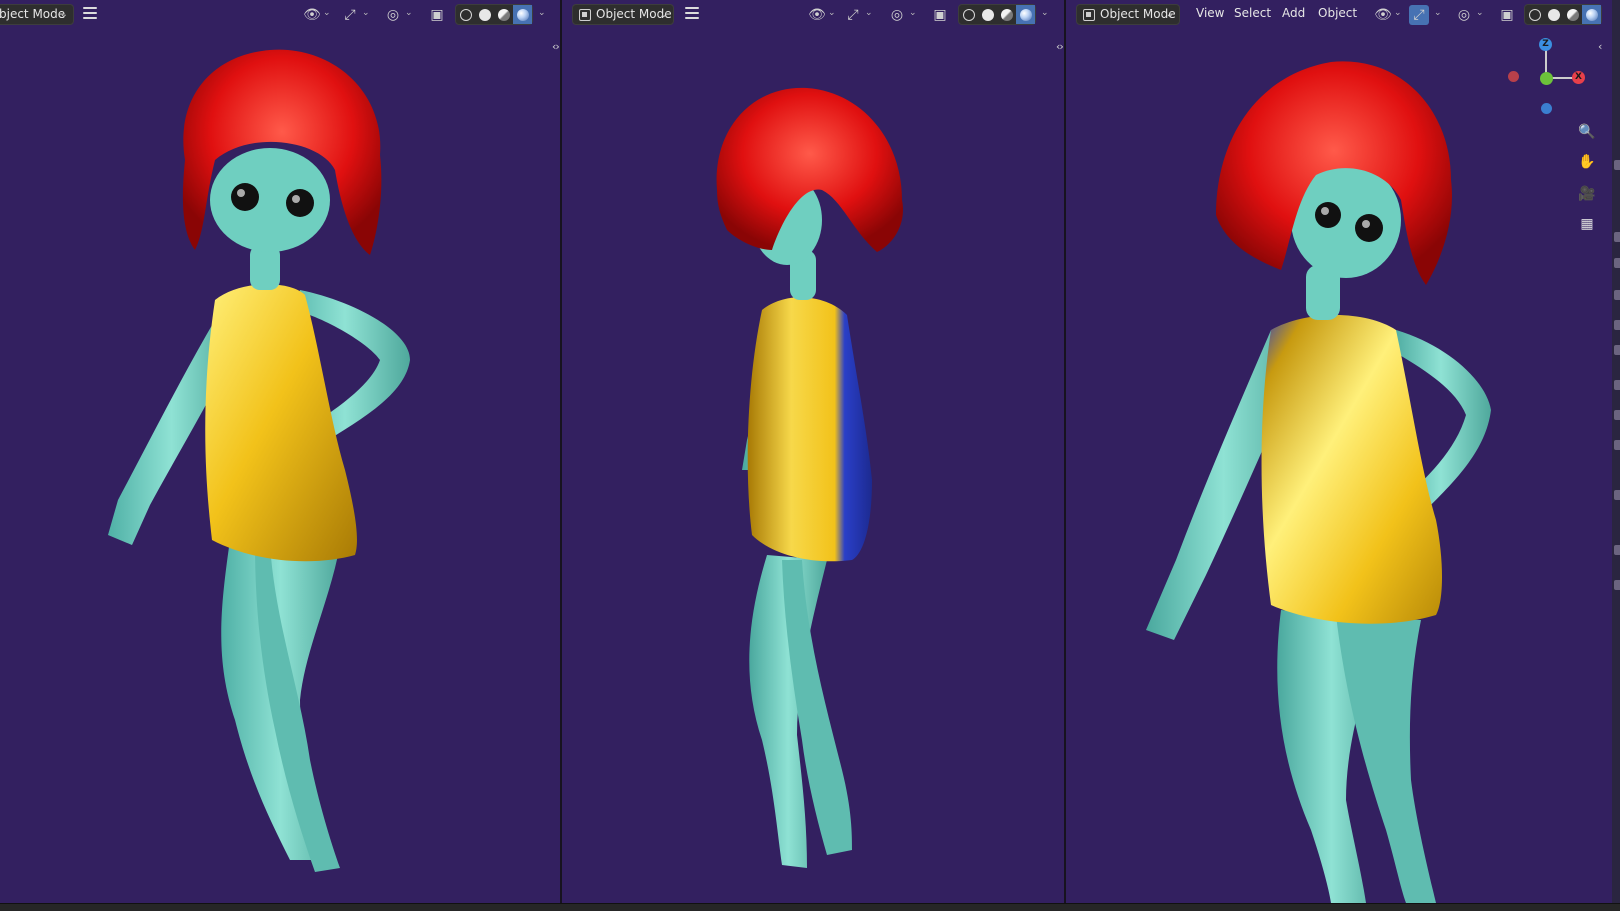 The height and width of the screenshot is (911, 1620). I want to click on sidebar-edge, so click(1616, 451).